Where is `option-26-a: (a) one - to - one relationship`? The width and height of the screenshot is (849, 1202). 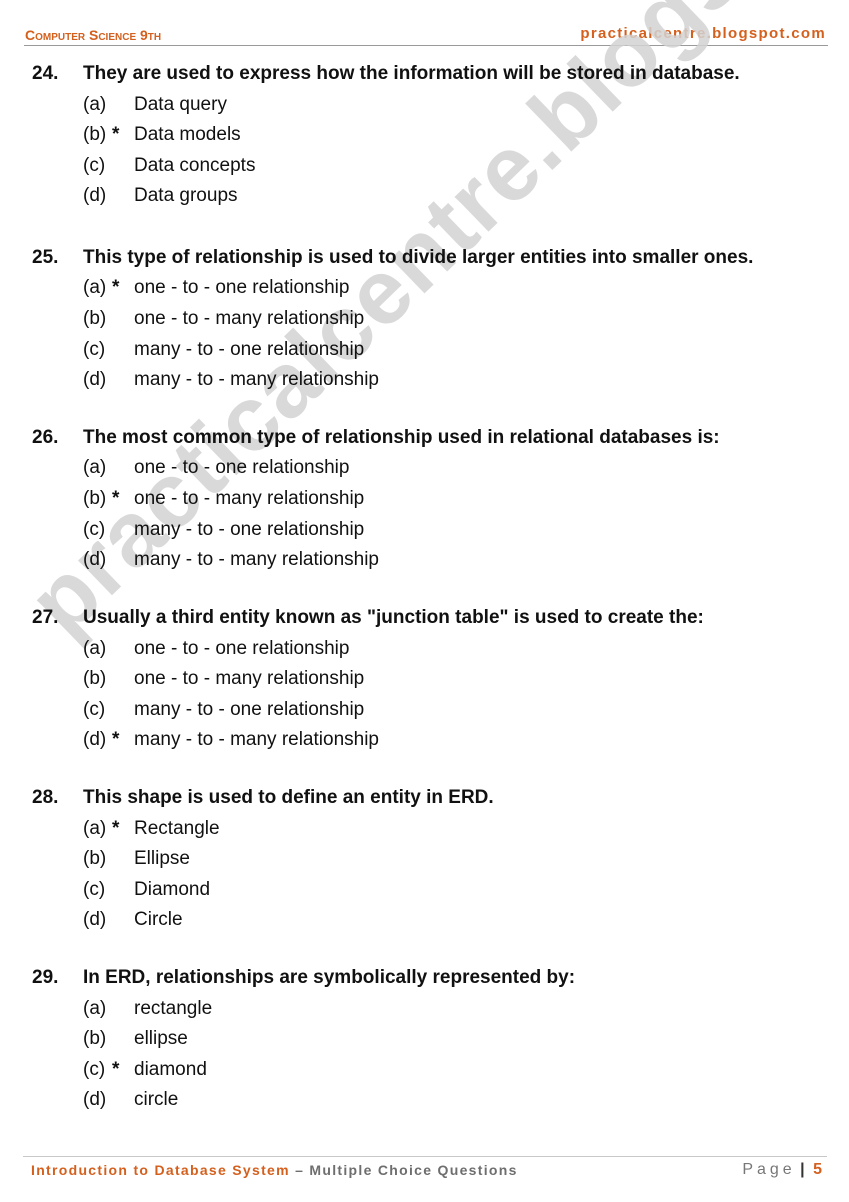 option-26-a: (a) one - to - one relationship is located at coordinates (300, 471).